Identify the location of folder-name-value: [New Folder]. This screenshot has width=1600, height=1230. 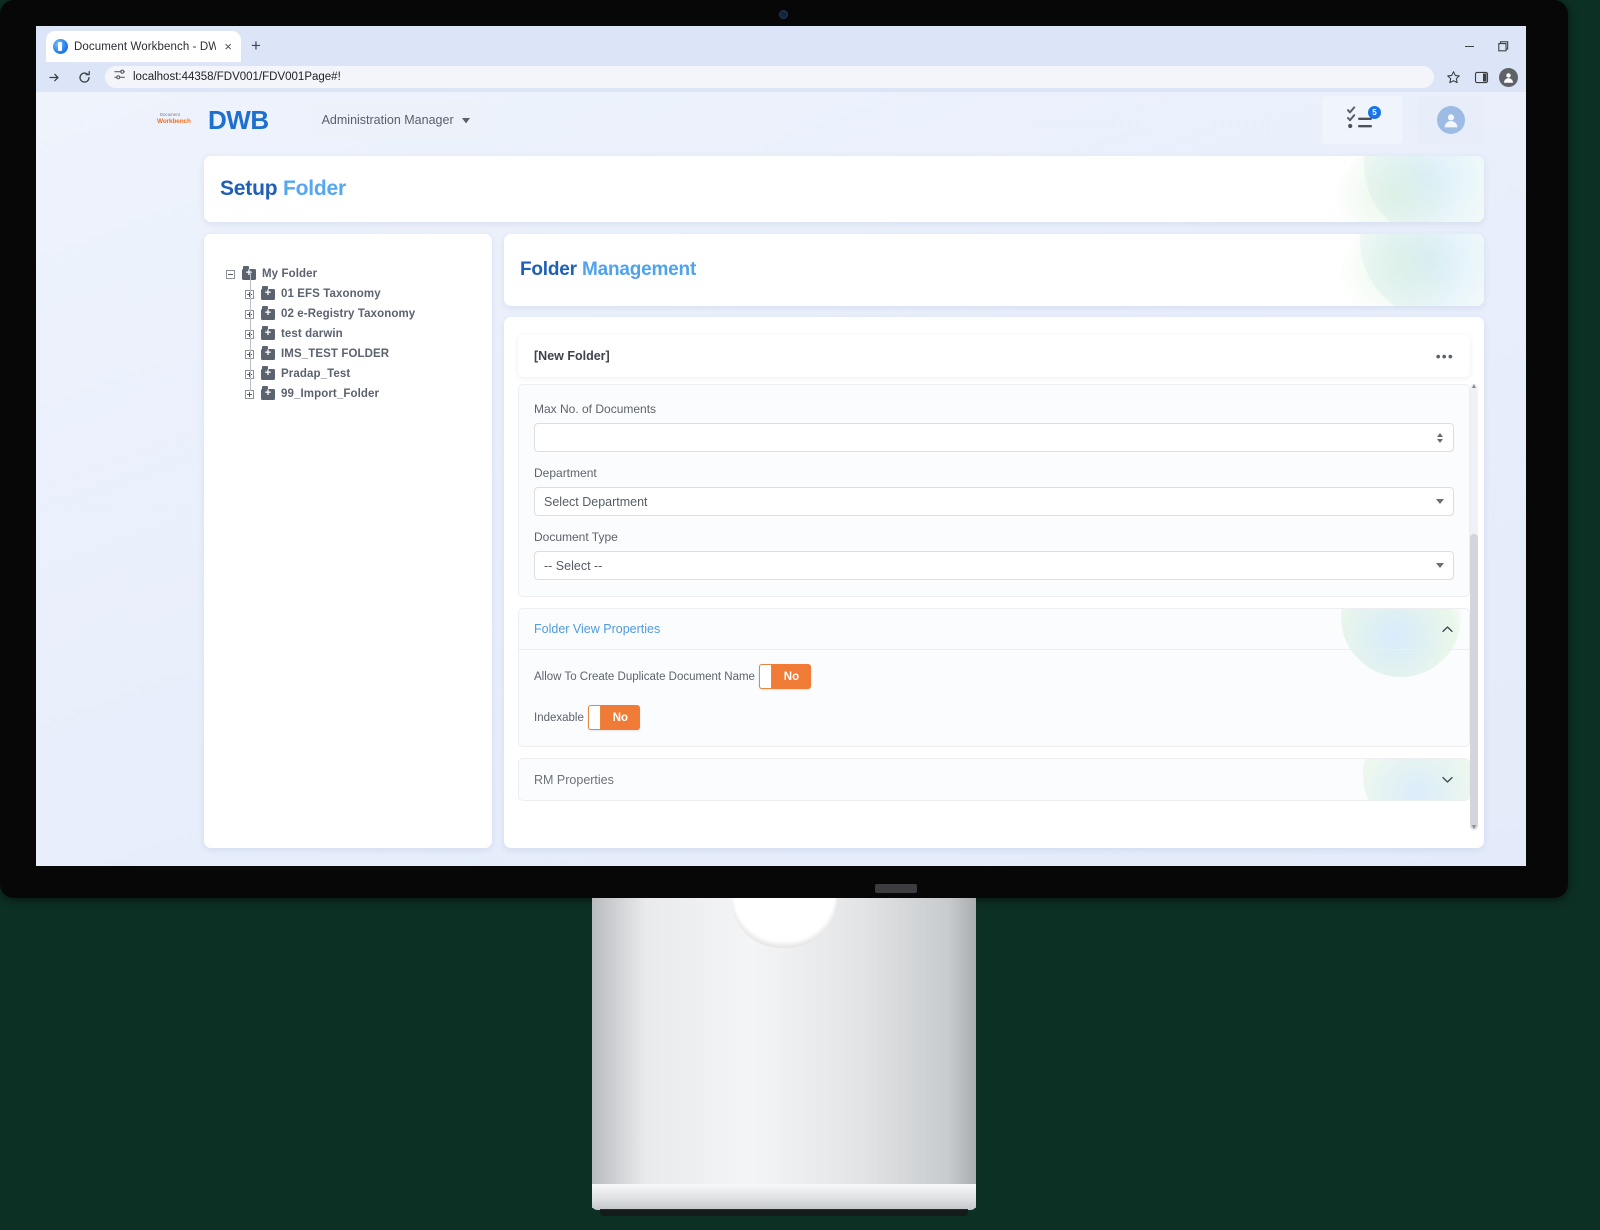
(572, 356).